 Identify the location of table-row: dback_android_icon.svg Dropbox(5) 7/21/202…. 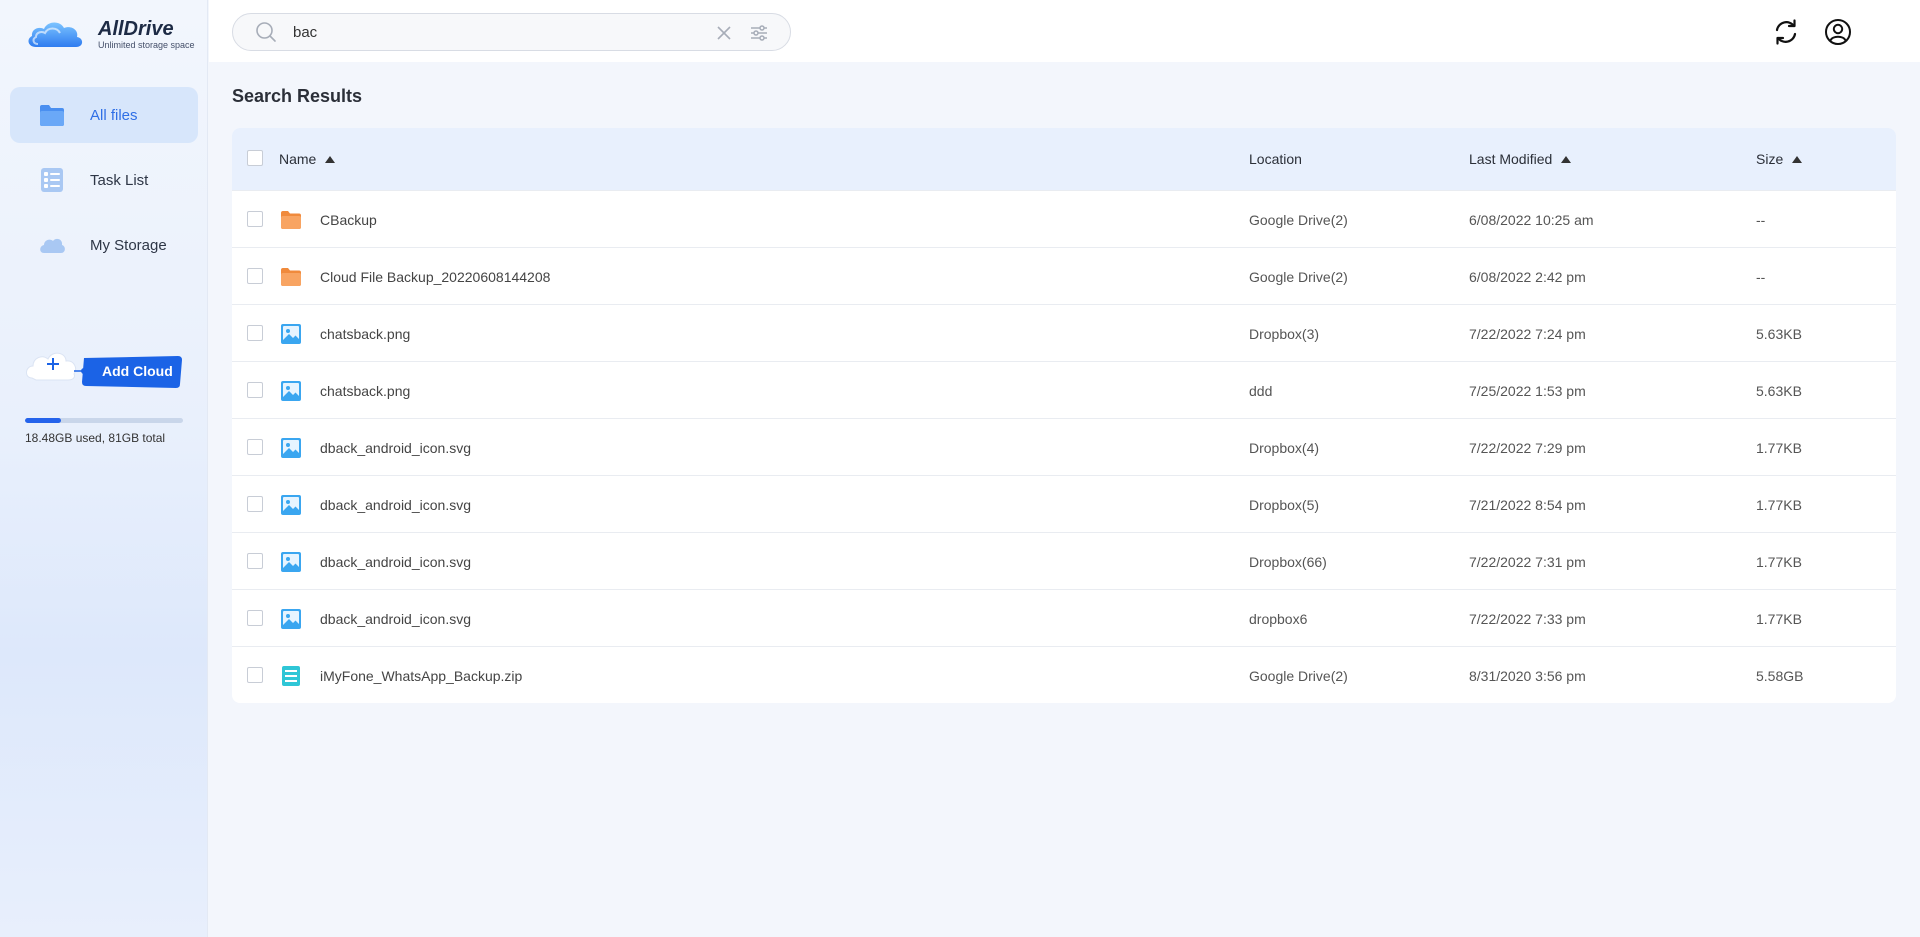
(1064, 503).